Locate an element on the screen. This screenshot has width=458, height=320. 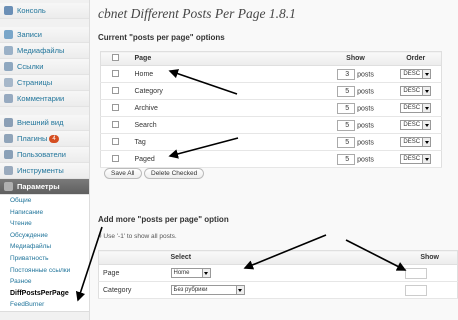
page-type-label: Paged is located at coordinates (225, 159).